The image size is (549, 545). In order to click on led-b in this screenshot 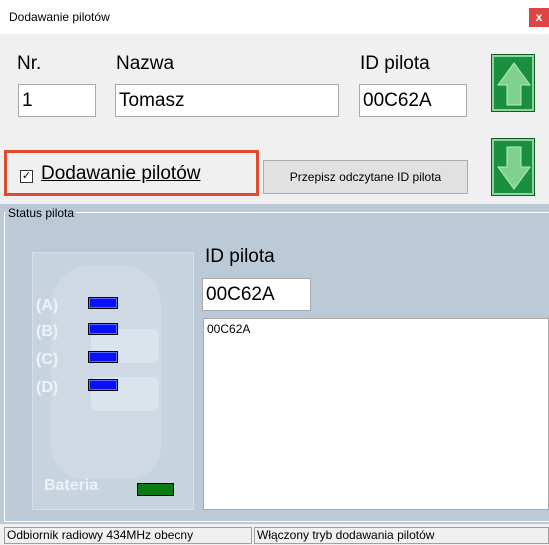, I will do `click(103, 329)`.